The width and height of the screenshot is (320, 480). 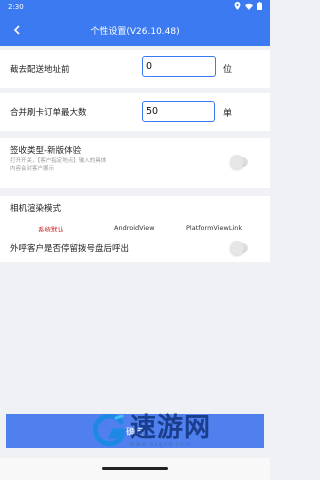 I want to click on tab-android-view: AndroidView, so click(x=134, y=228).